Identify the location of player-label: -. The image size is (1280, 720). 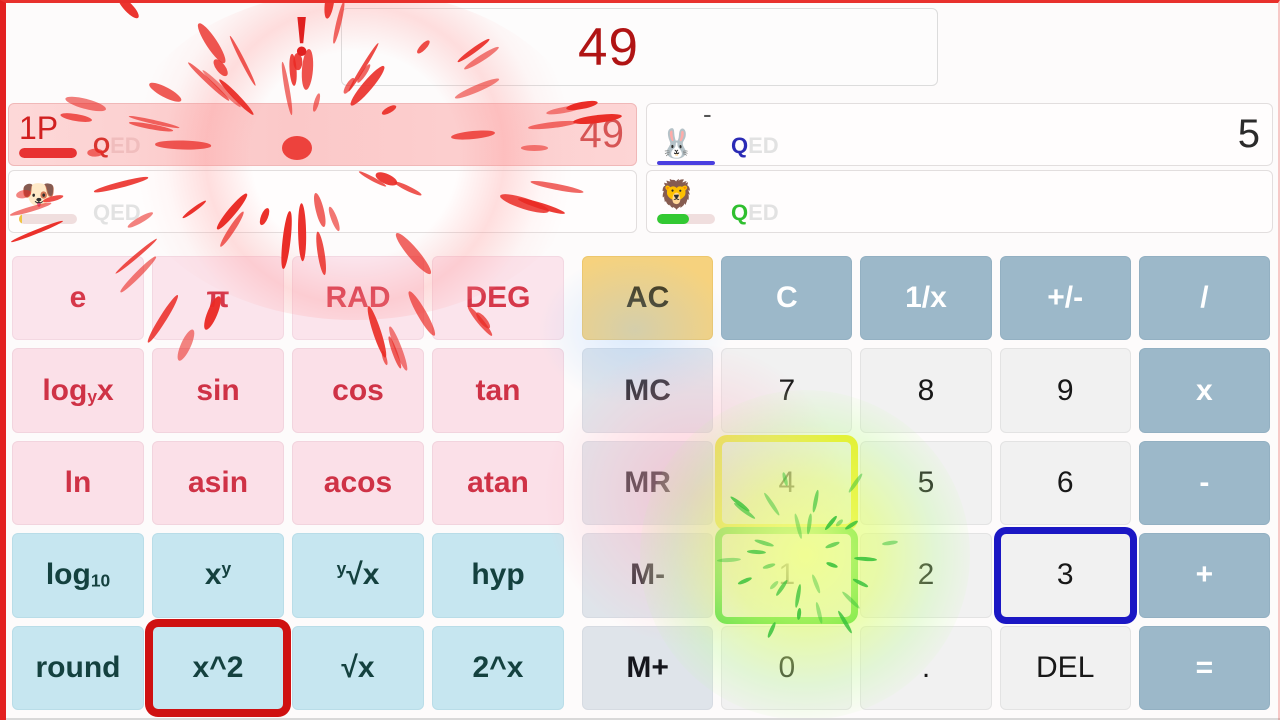
(707, 116).